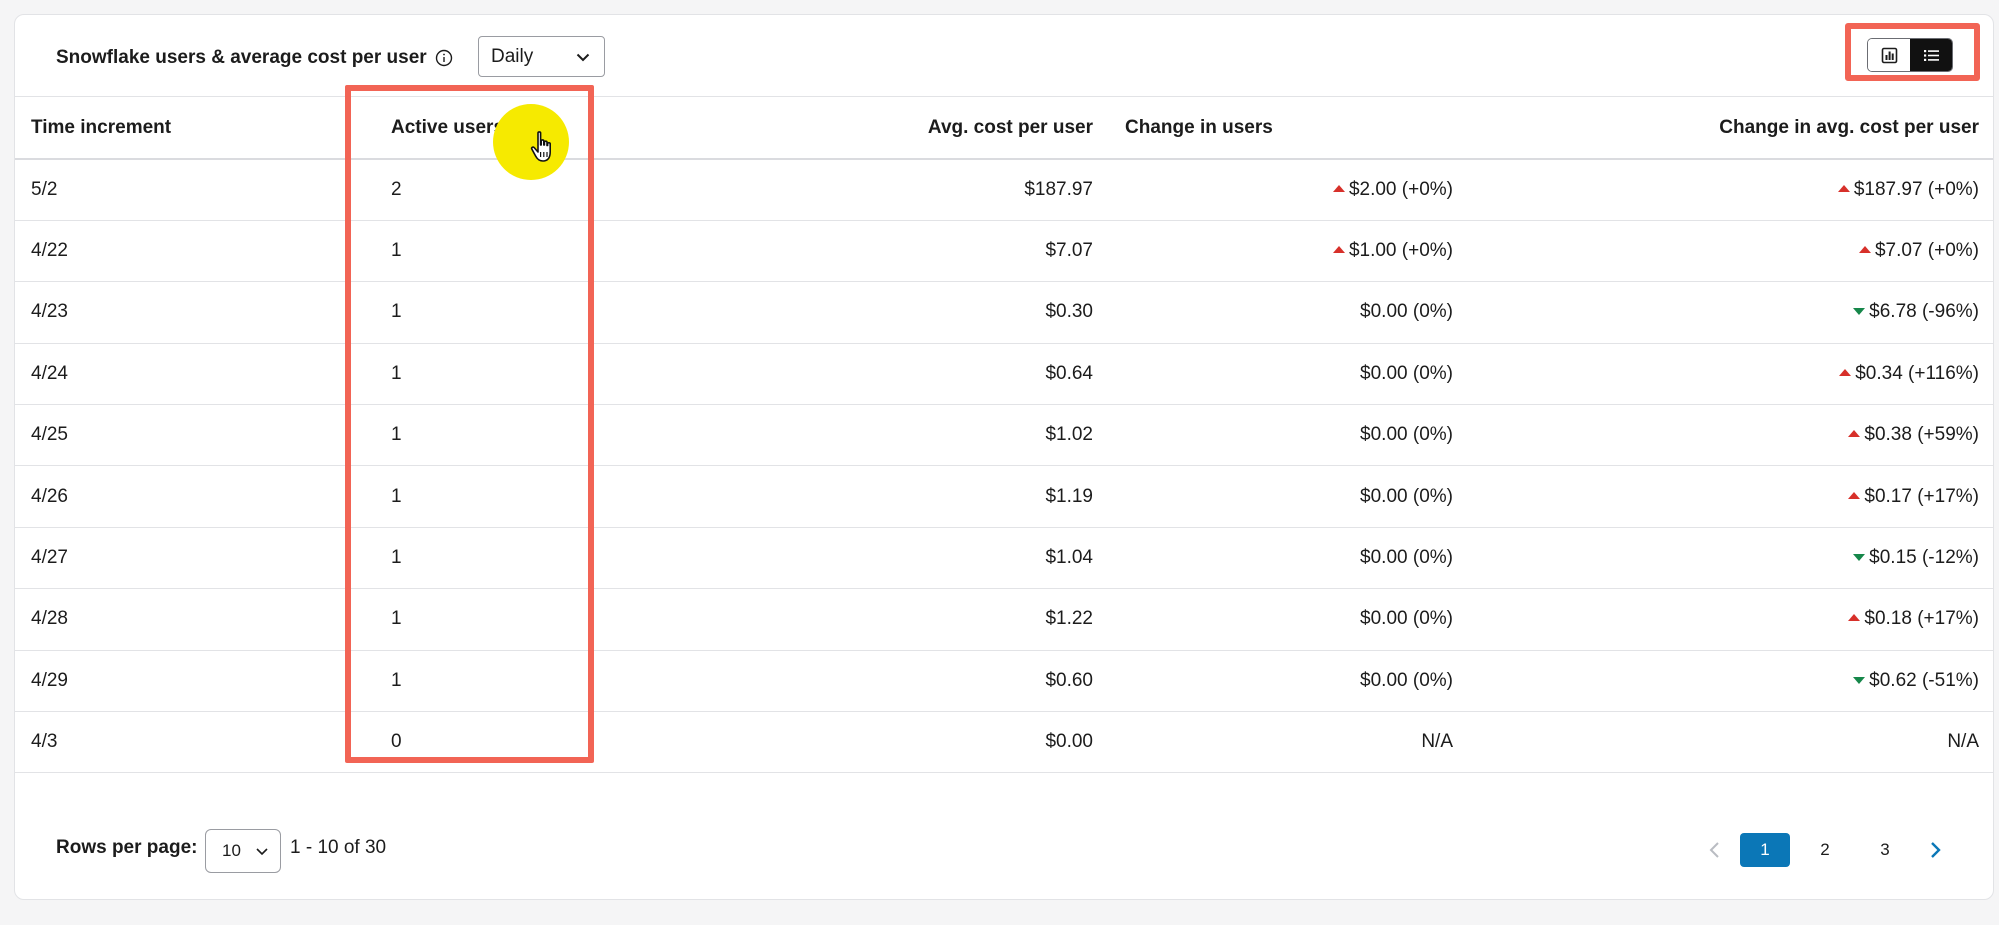 The height and width of the screenshot is (925, 1999). I want to click on table-row: 4/24 1 $0.64 $0.00 (0%) $0.34 (+116%), so click(1004, 374).